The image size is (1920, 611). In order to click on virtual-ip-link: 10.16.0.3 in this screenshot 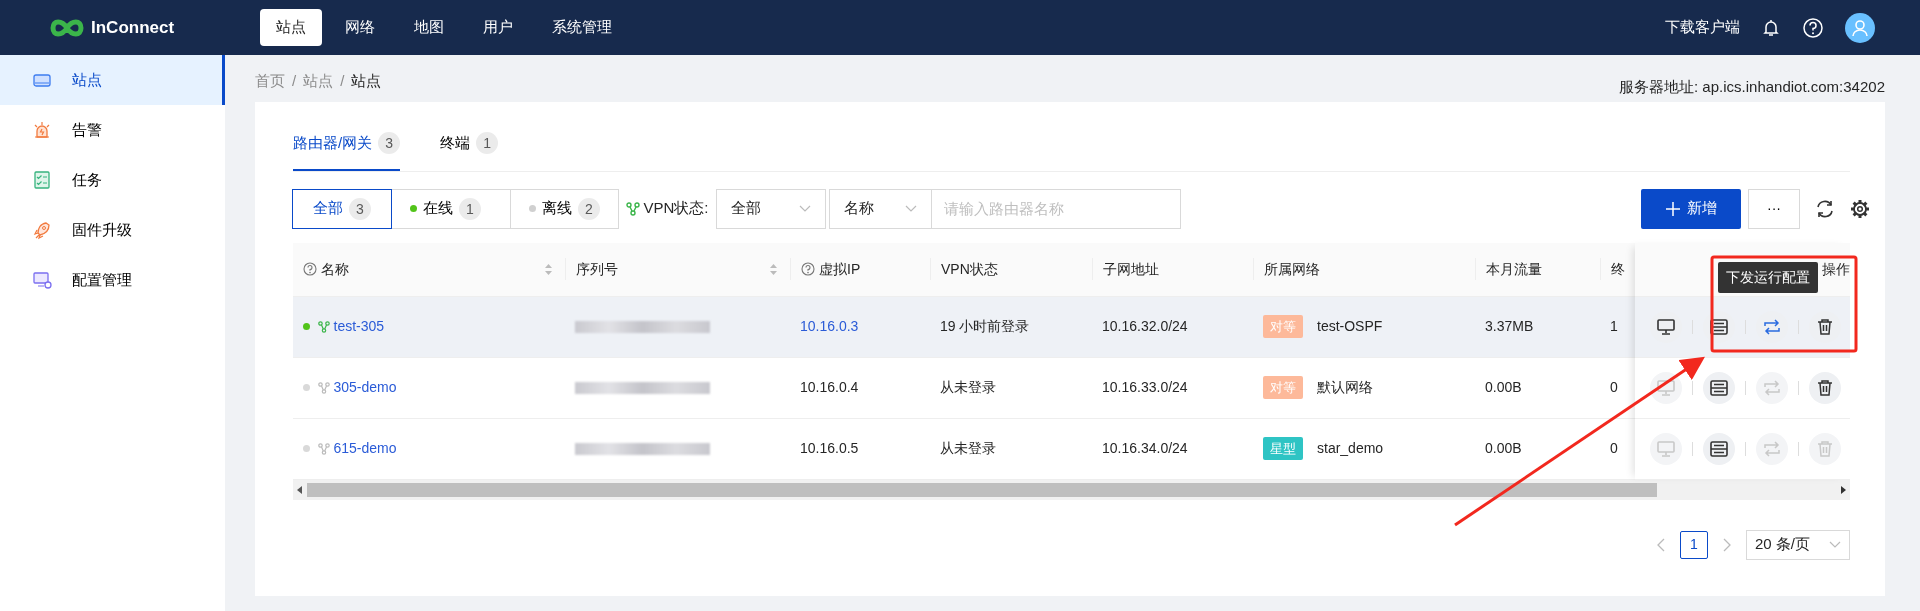, I will do `click(829, 326)`.